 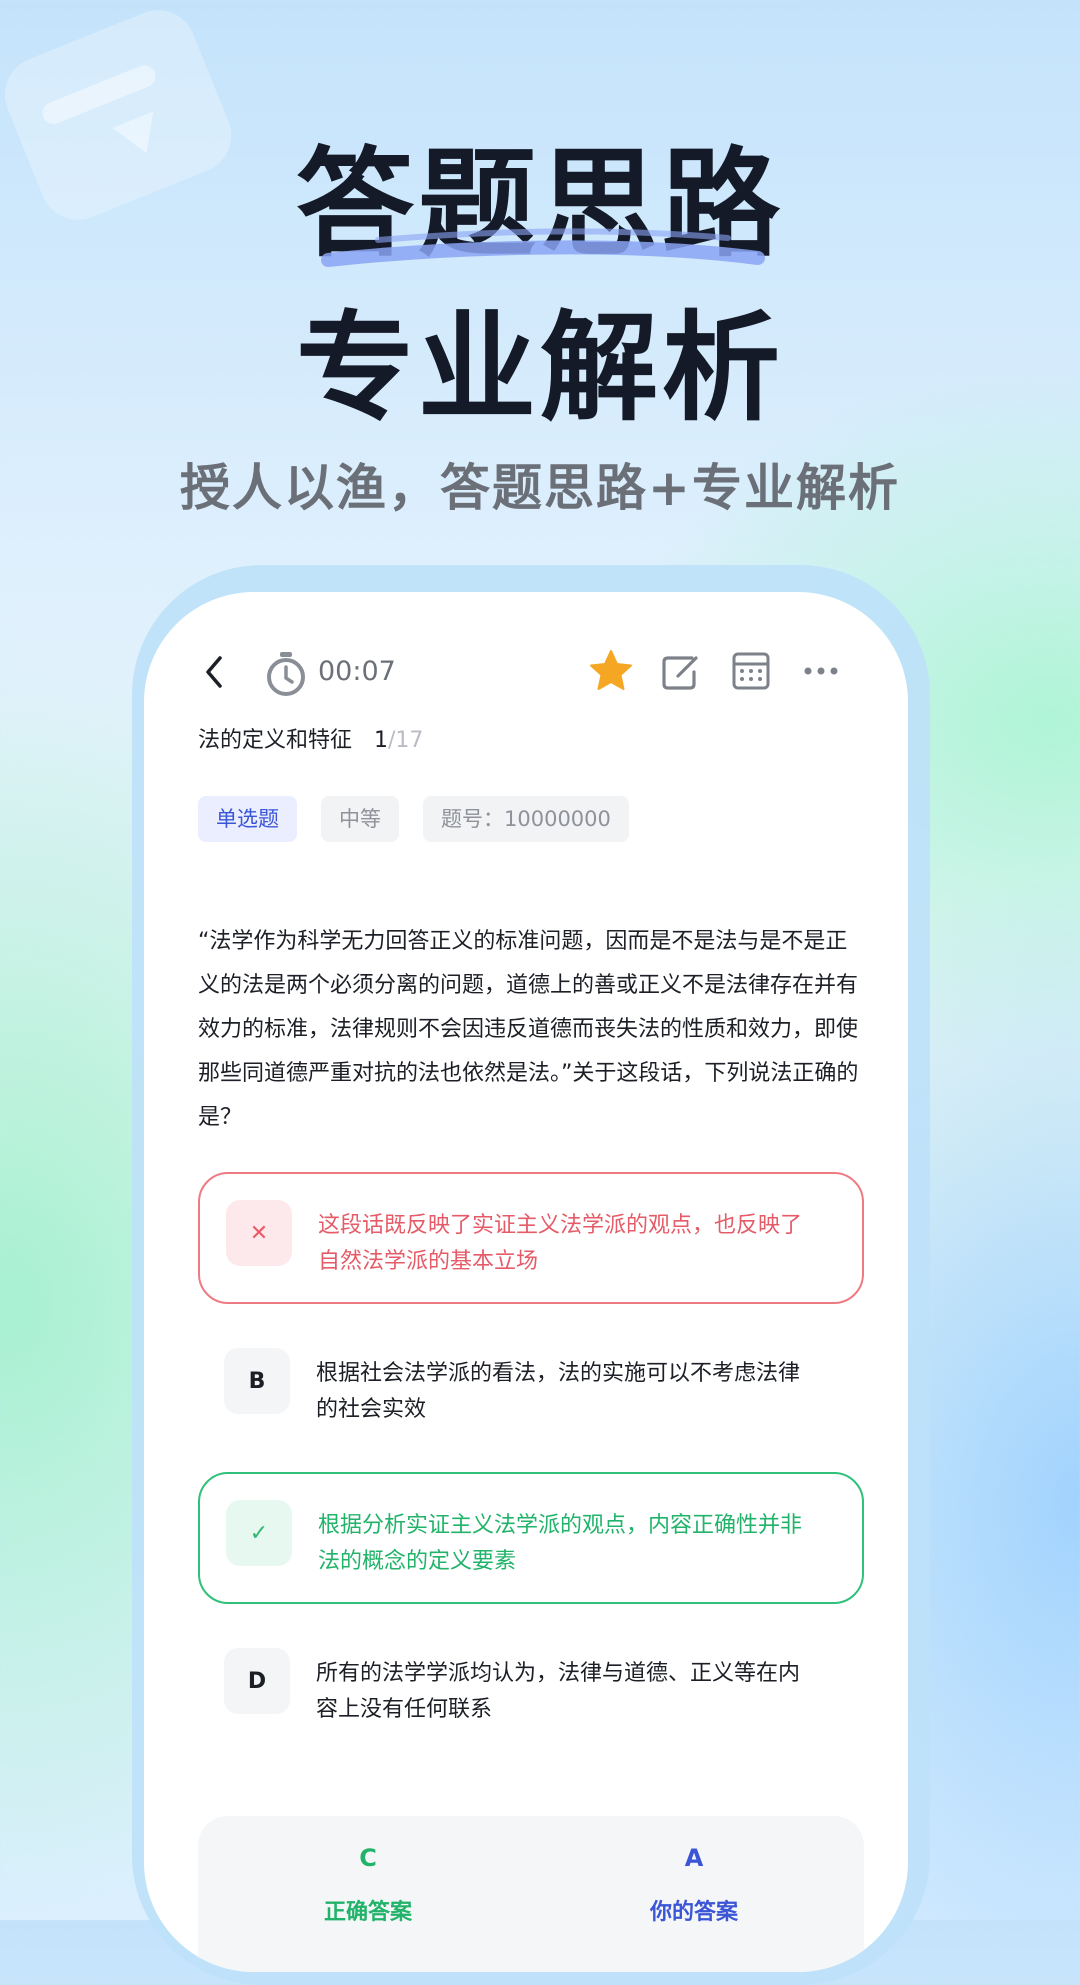 I want to click on promo-subtitle: 授人以渔，答题思路+专业解析, so click(x=540, y=488).